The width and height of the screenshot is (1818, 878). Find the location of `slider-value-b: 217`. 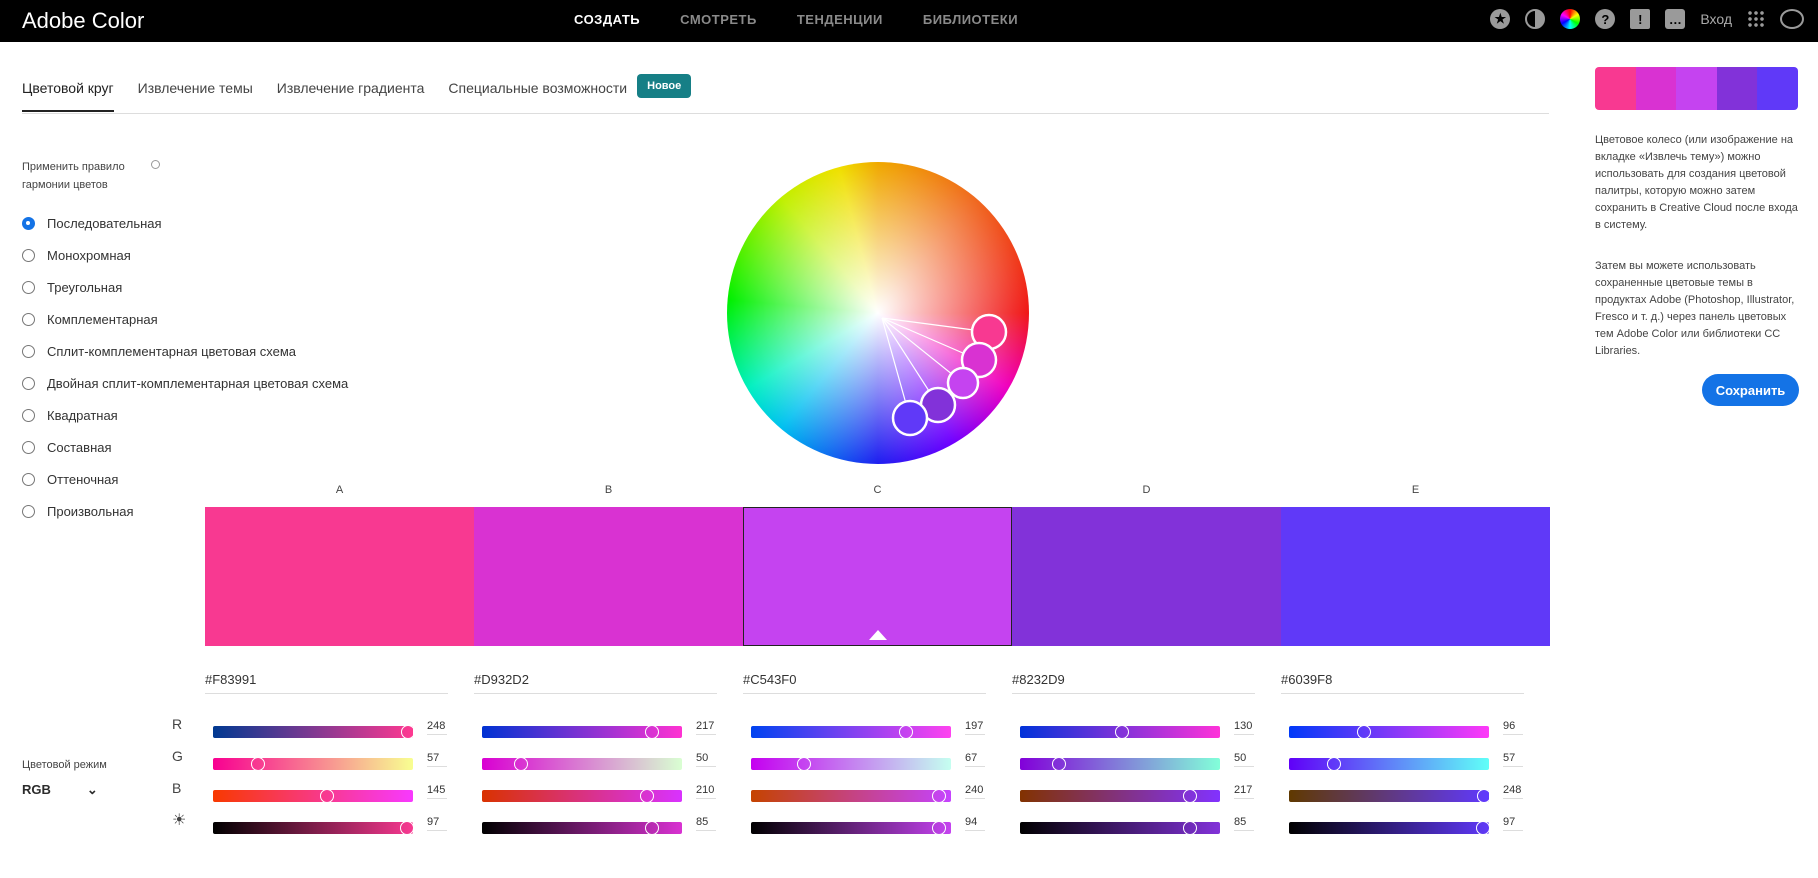

slider-value-b: 217 is located at coordinates (1244, 791).